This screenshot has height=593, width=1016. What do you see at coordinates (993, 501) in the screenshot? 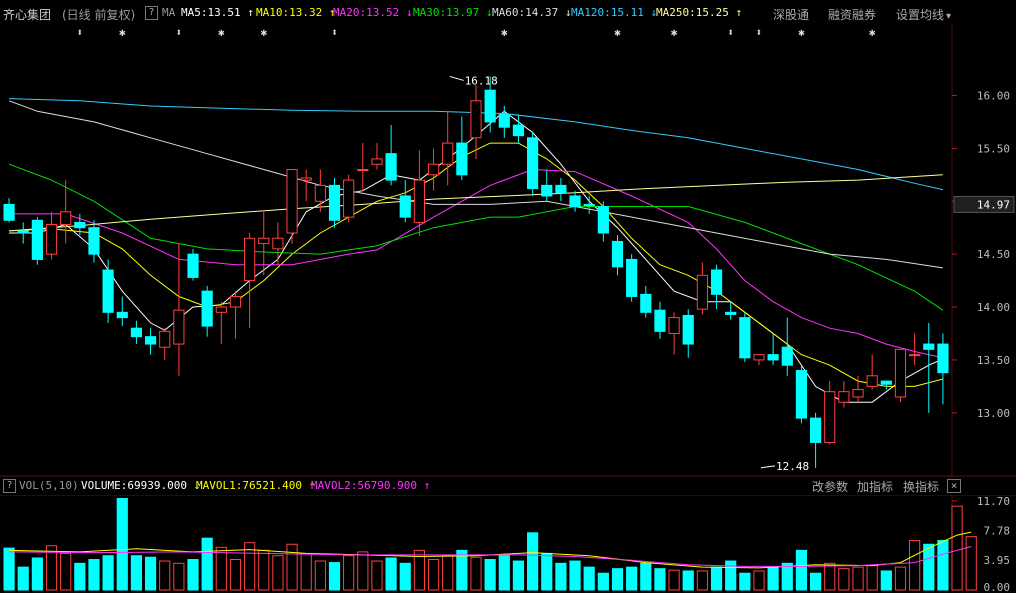
I see `volume-tick-label: 11.70` at bounding box center [993, 501].